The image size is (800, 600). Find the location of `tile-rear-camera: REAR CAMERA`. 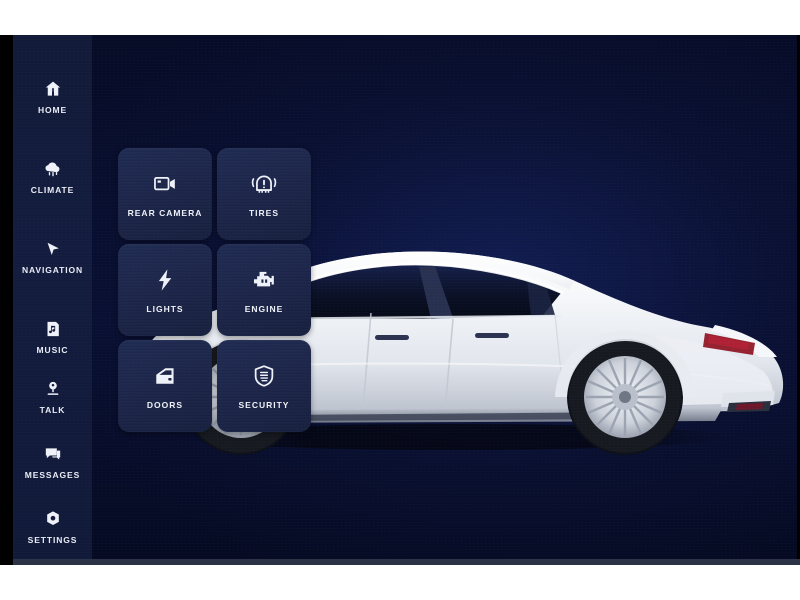

tile-rear-camera: REAR CAMERA is located at coordinates (165, 194).